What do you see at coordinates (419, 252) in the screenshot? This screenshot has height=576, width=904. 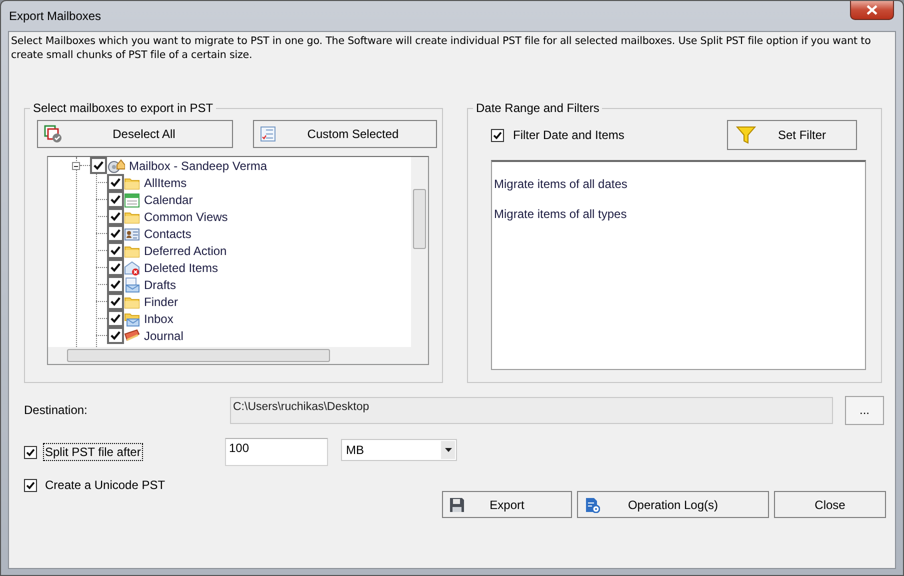 I see `vertical-scrollbar` at bounding box center [419, 252].